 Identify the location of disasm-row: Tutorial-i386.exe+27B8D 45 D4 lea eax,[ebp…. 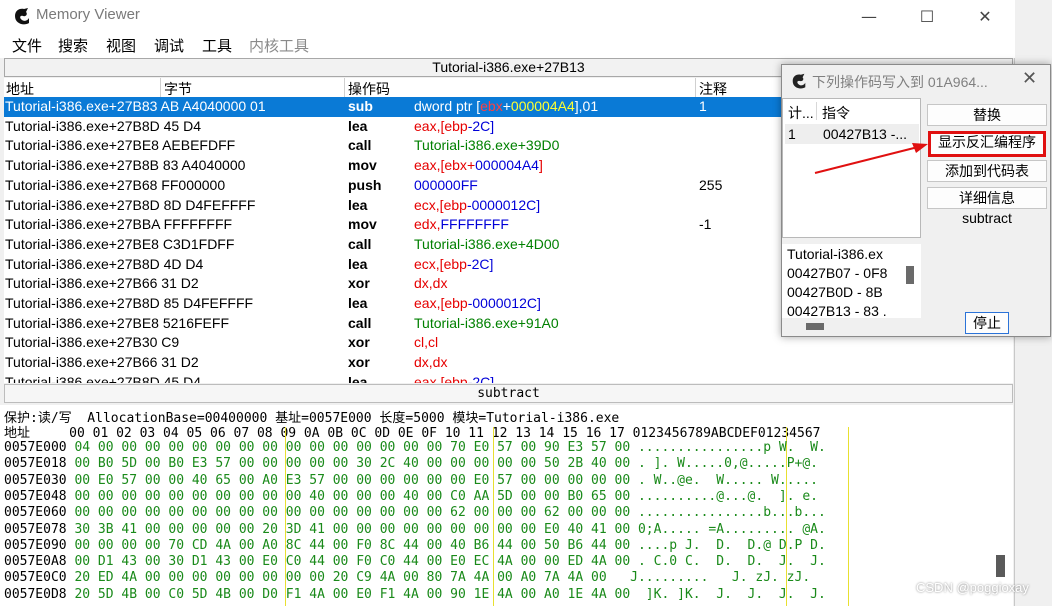
(508, 378).